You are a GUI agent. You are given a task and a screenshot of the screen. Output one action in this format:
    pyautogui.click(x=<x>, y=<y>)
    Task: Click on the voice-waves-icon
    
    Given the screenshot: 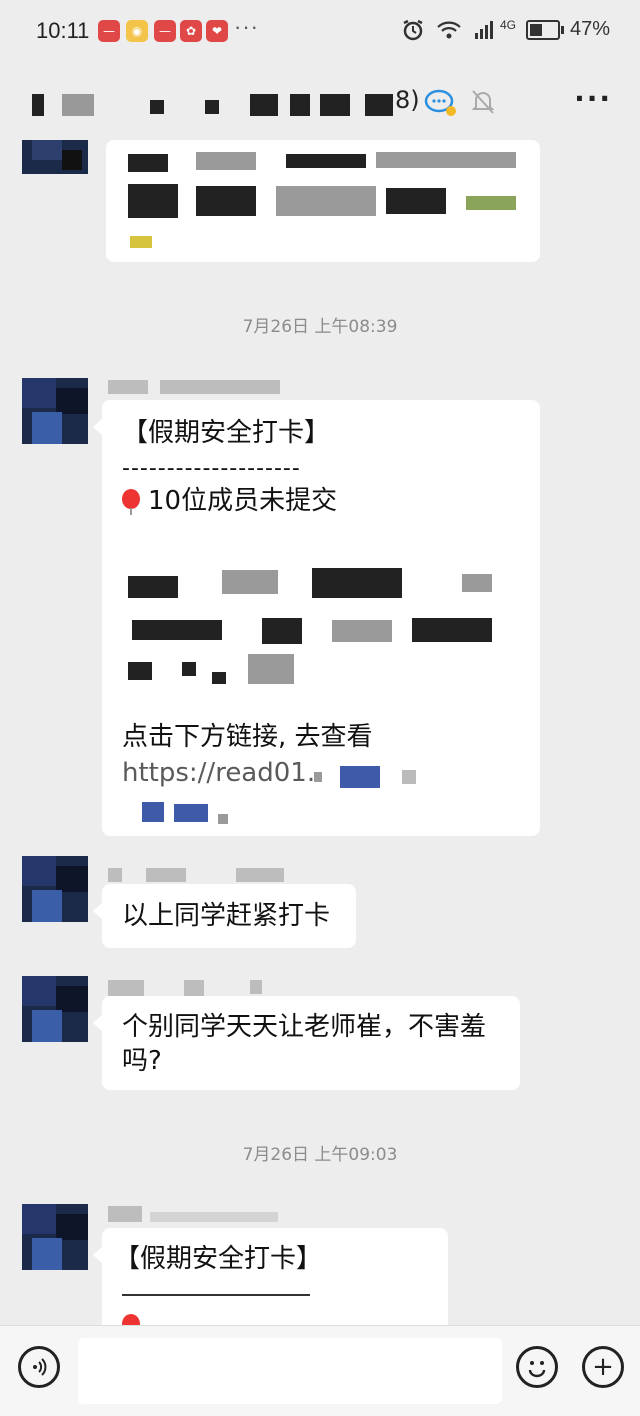 What is the action you would take?
    pyautogui.click(x=40, y=1367)
    